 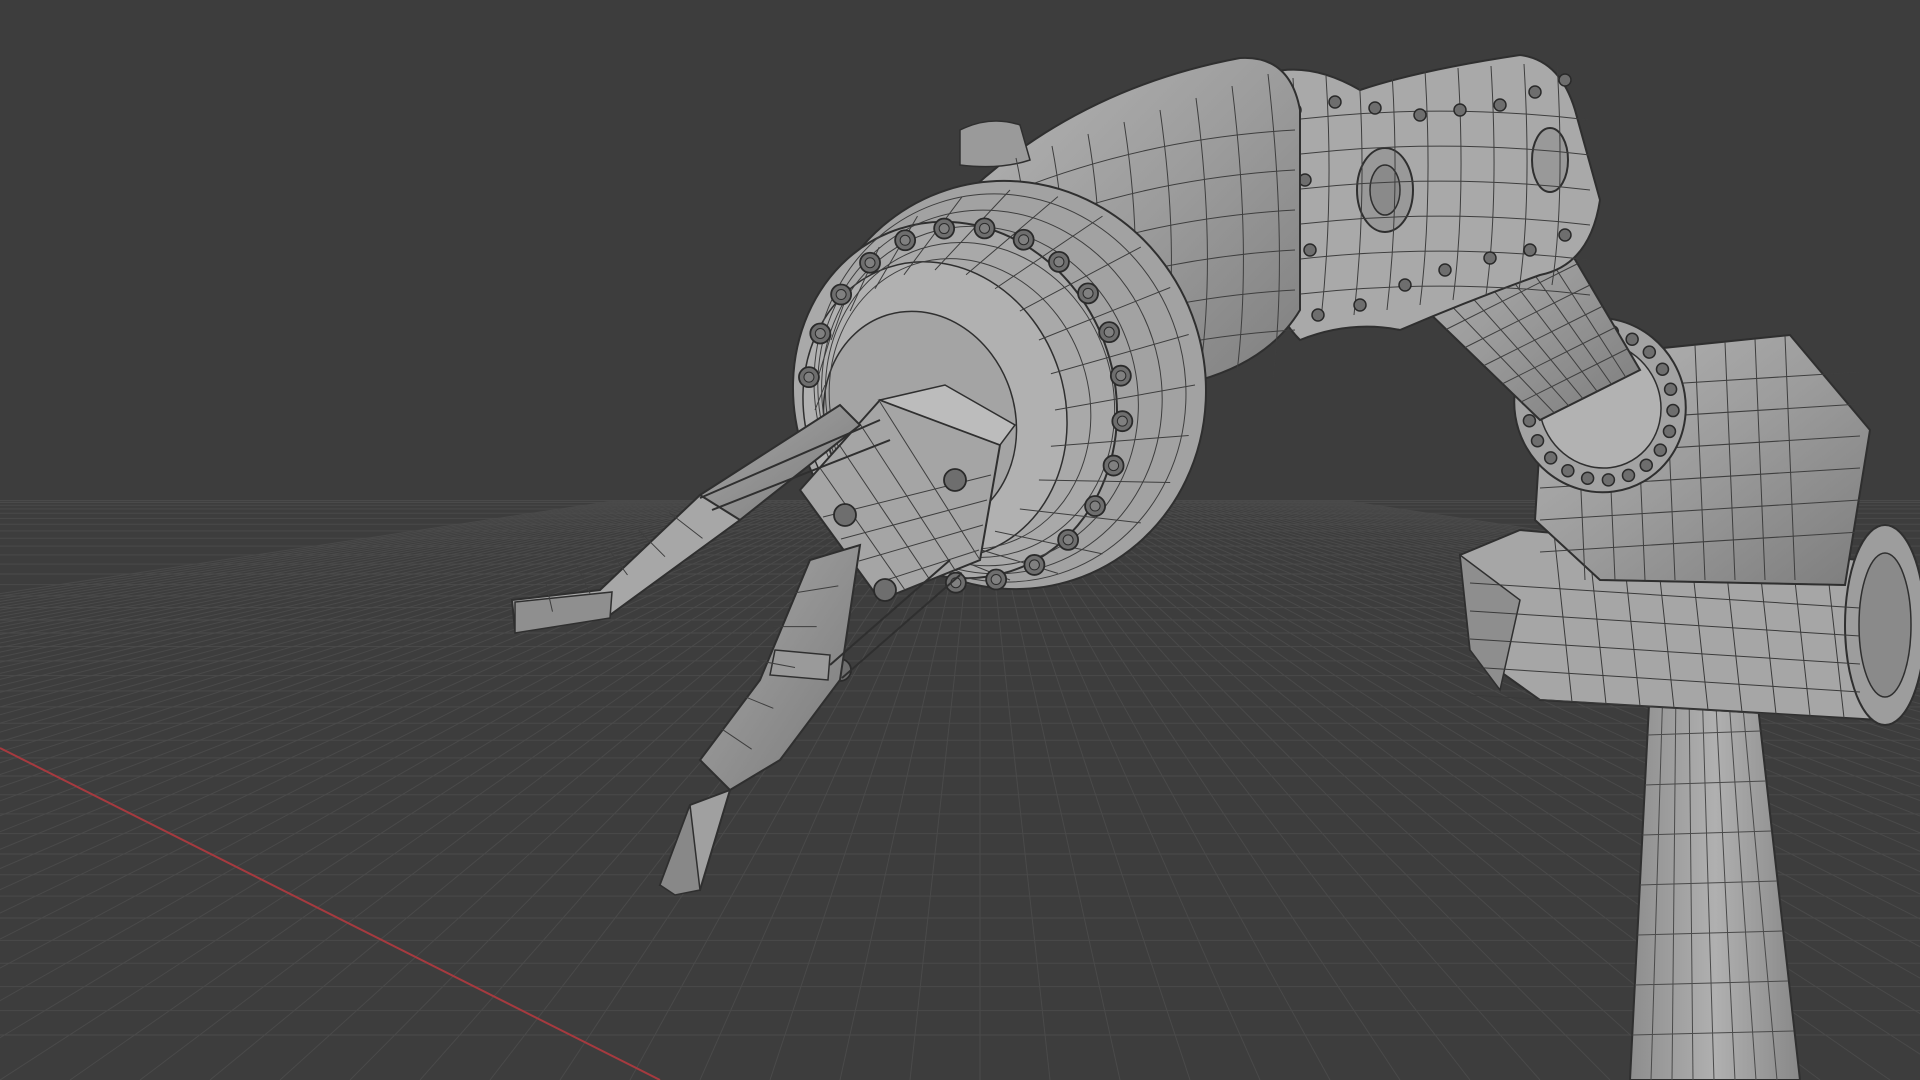 What do you see at coordinates (809, 719) in the screenshot?
I see `gripper-finger-lower` at bounding box center [809, 719].